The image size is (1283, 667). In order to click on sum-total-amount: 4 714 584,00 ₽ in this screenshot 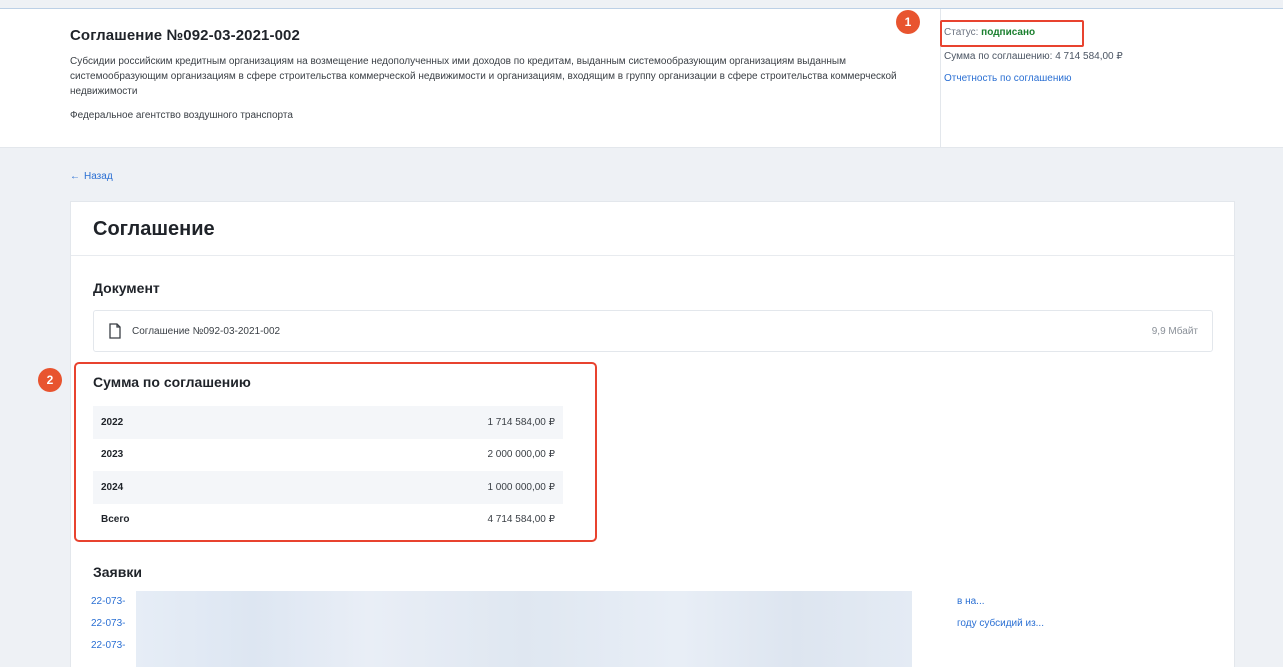, I will do `click(521, 520)`.